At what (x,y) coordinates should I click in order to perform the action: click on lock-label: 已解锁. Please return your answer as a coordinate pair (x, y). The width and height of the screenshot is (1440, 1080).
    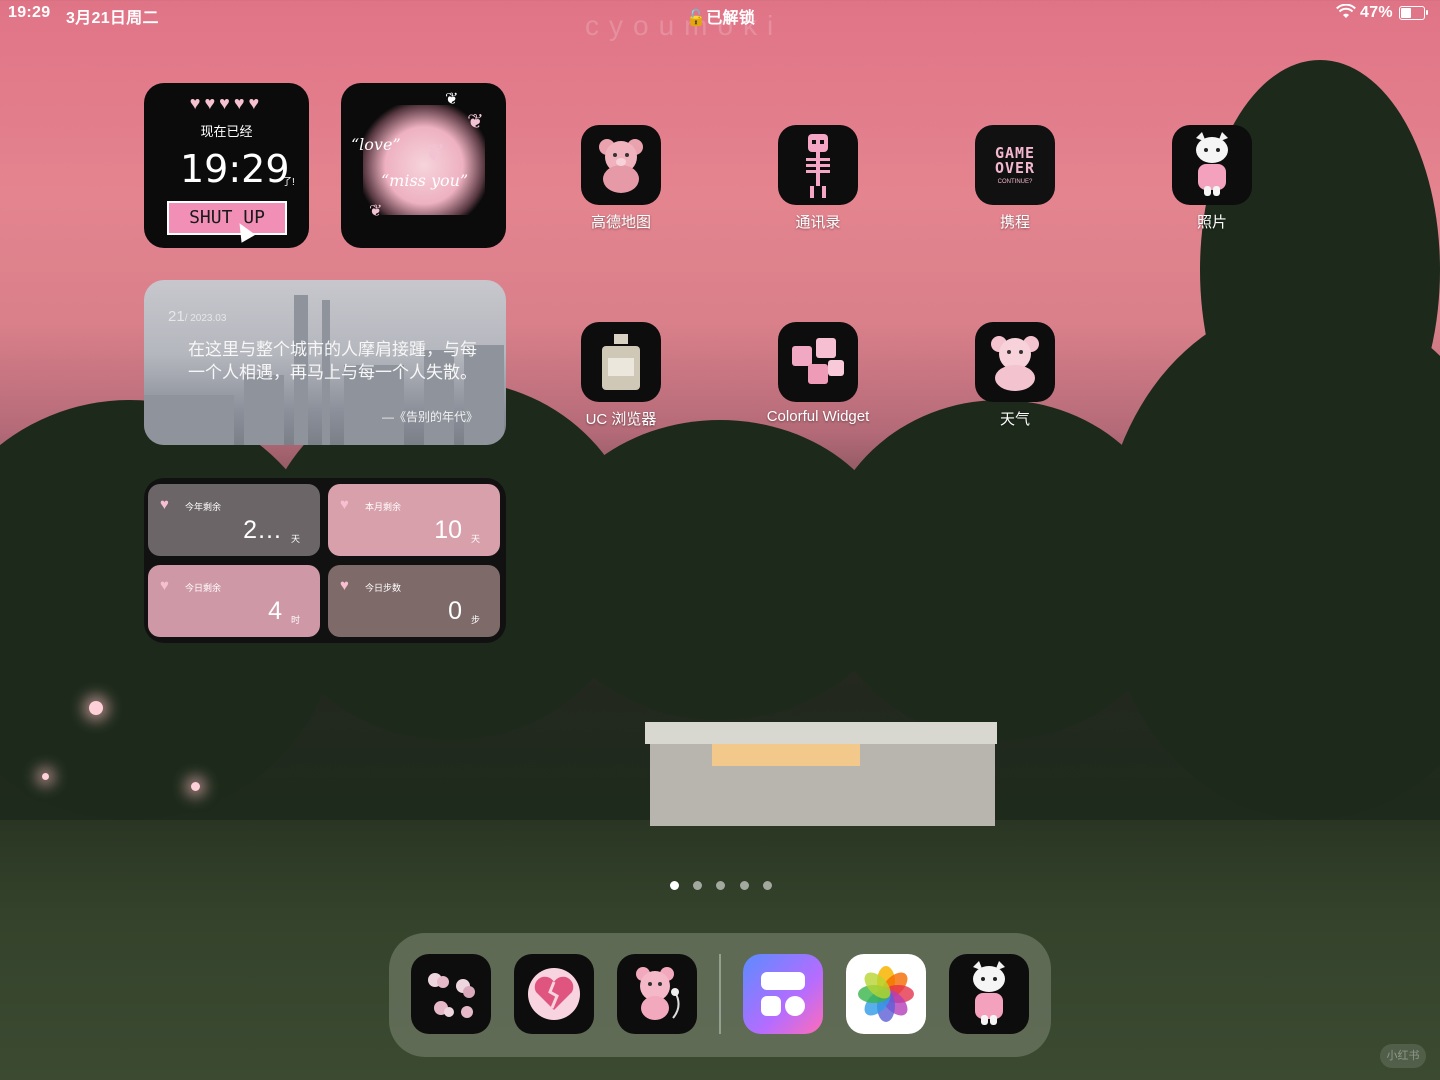
    Looking at the image, I should click on (731, 18).